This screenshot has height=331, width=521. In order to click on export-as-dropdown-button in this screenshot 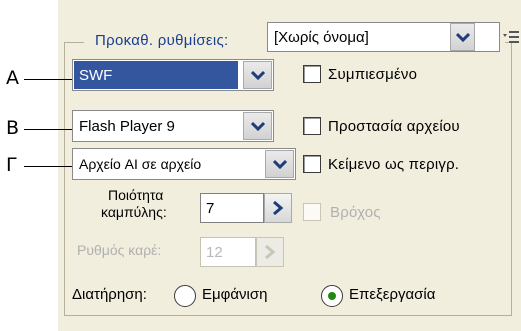, I will do `click(279, 164)`.